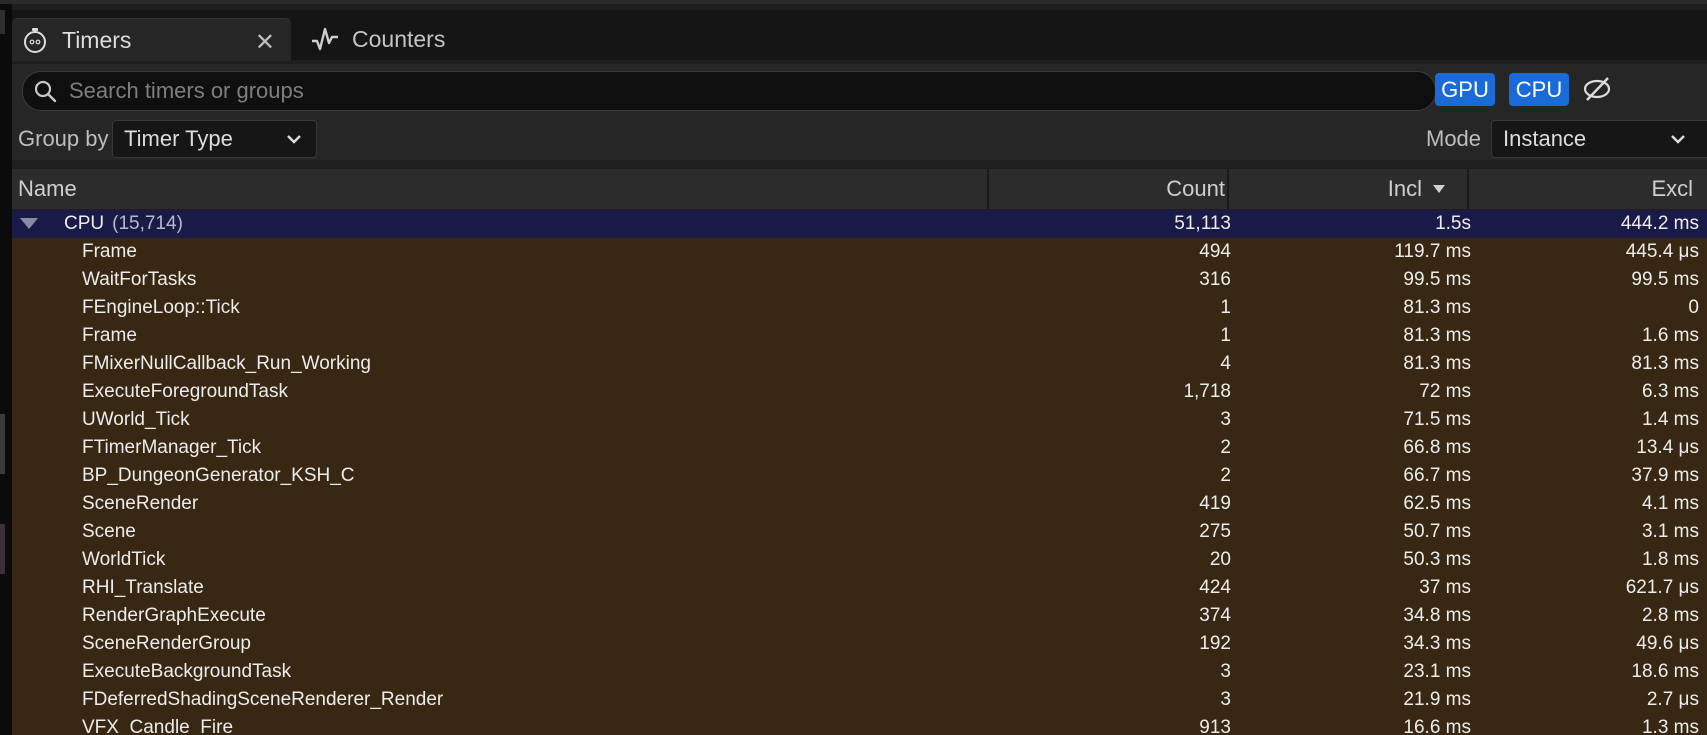 This screenshot has width=1707, height=735. What do you see at coordinates (859, 504) in the screenshot?
I see `table-row: SceneRender 419 62.5 ms 4.1 ms` at bounding box center [859, 504].